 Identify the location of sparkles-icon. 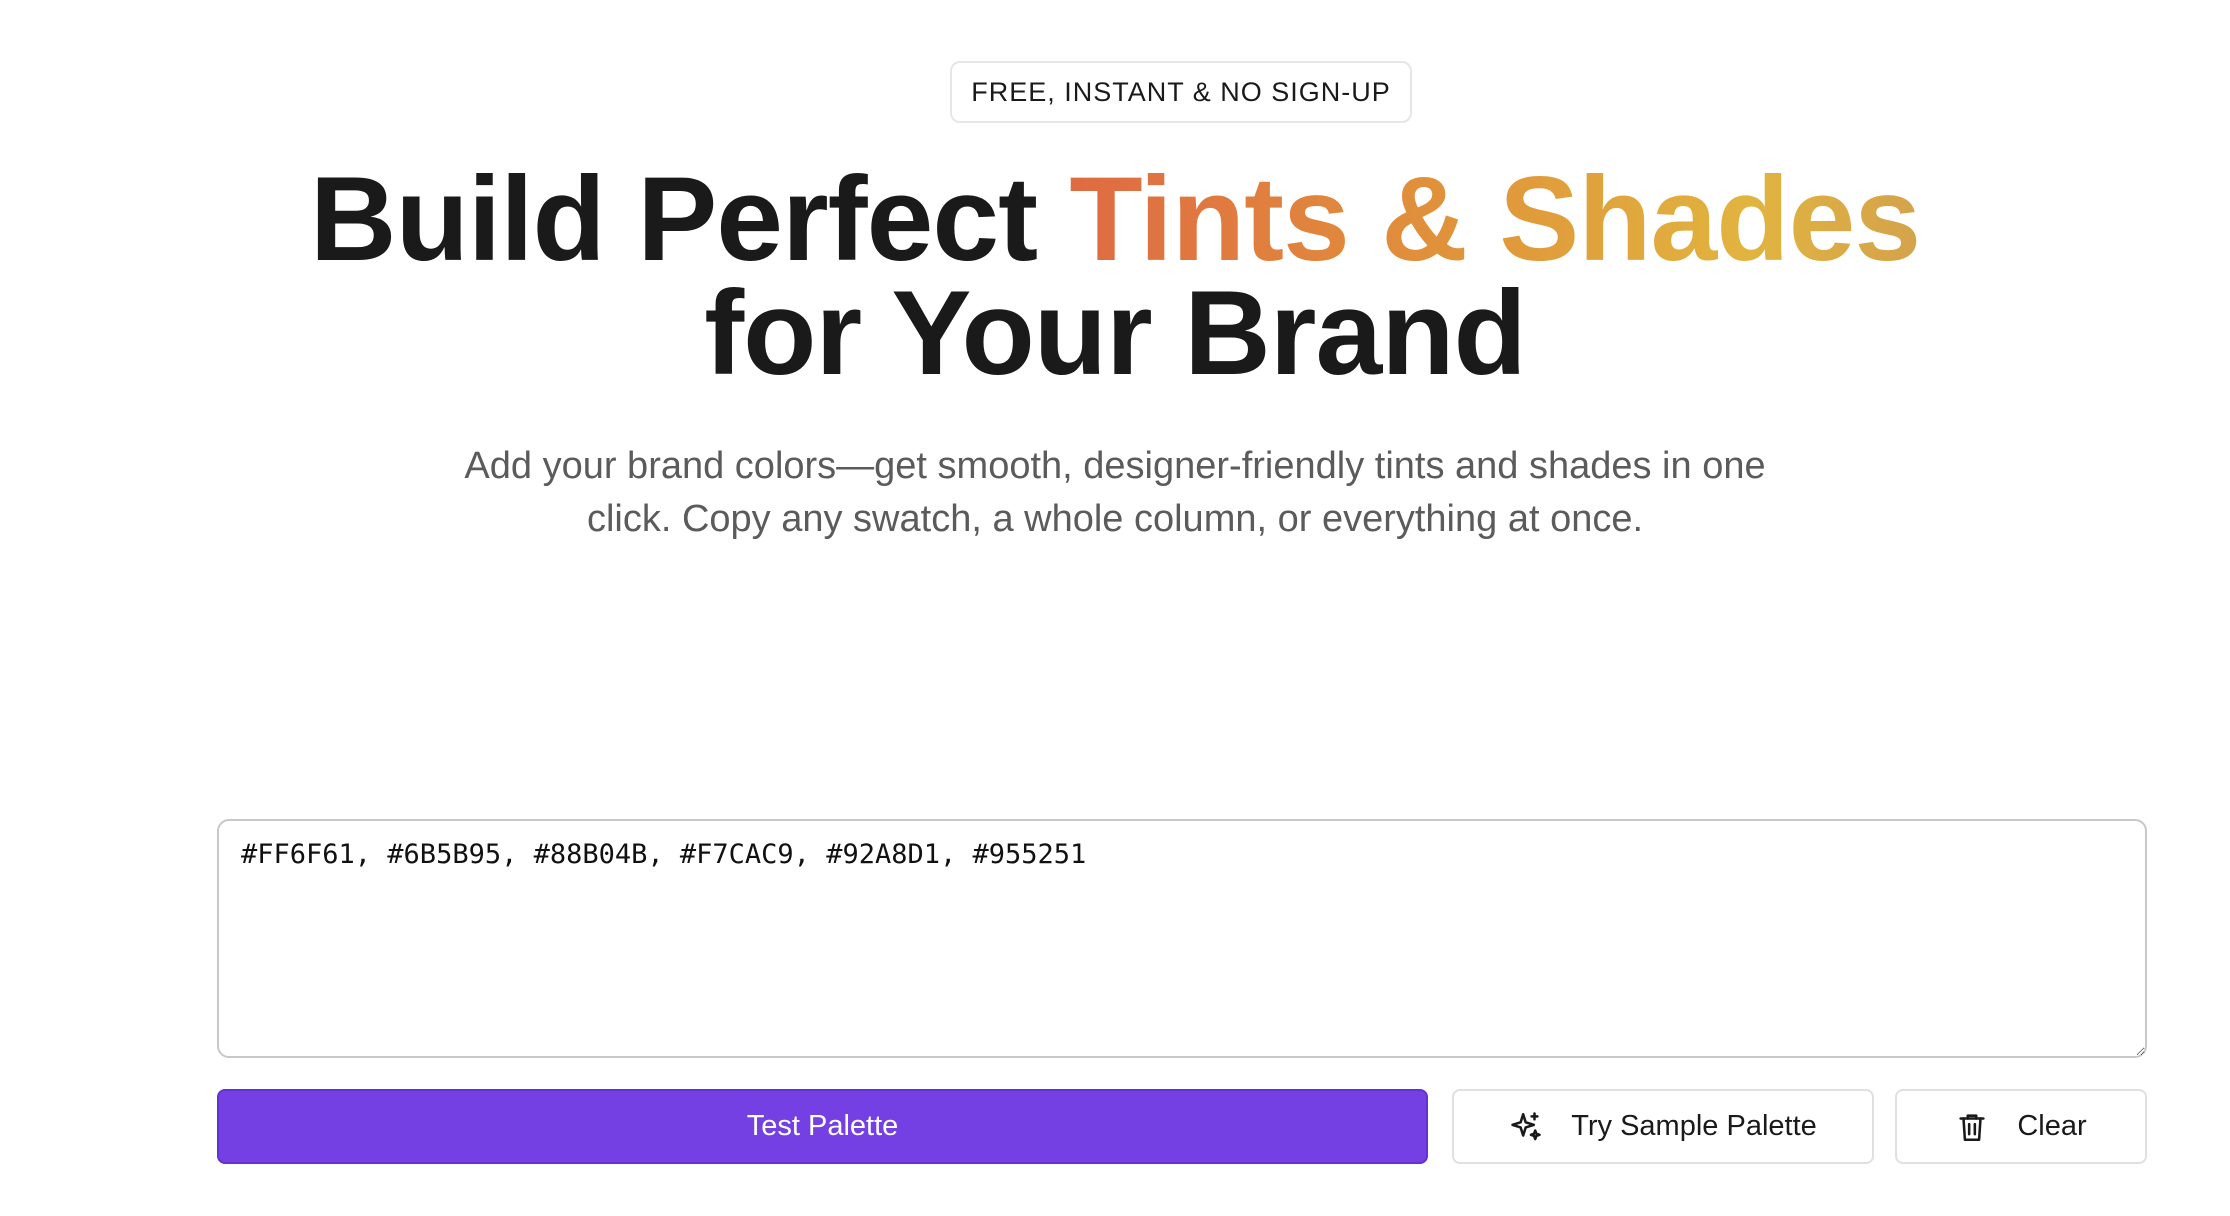
(1526, 1127).